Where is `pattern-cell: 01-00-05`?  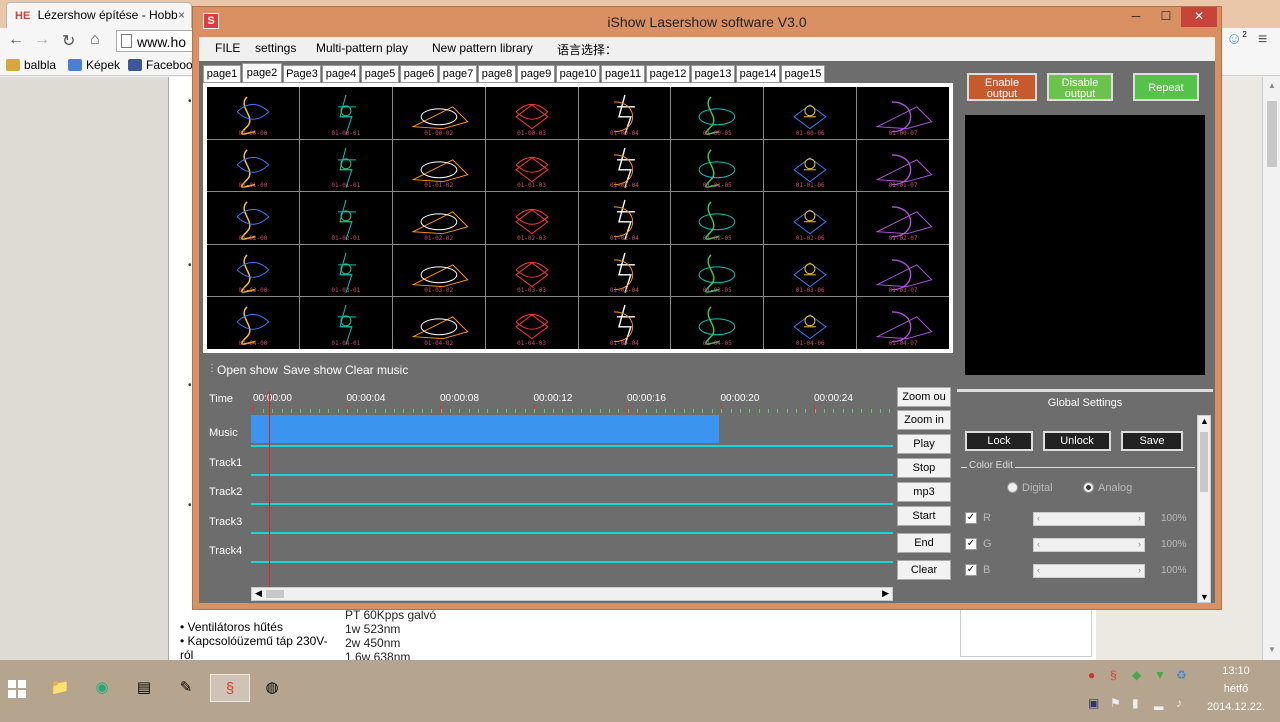 pattern-cell: 01-00-05 is located at coordinates (717, 113).